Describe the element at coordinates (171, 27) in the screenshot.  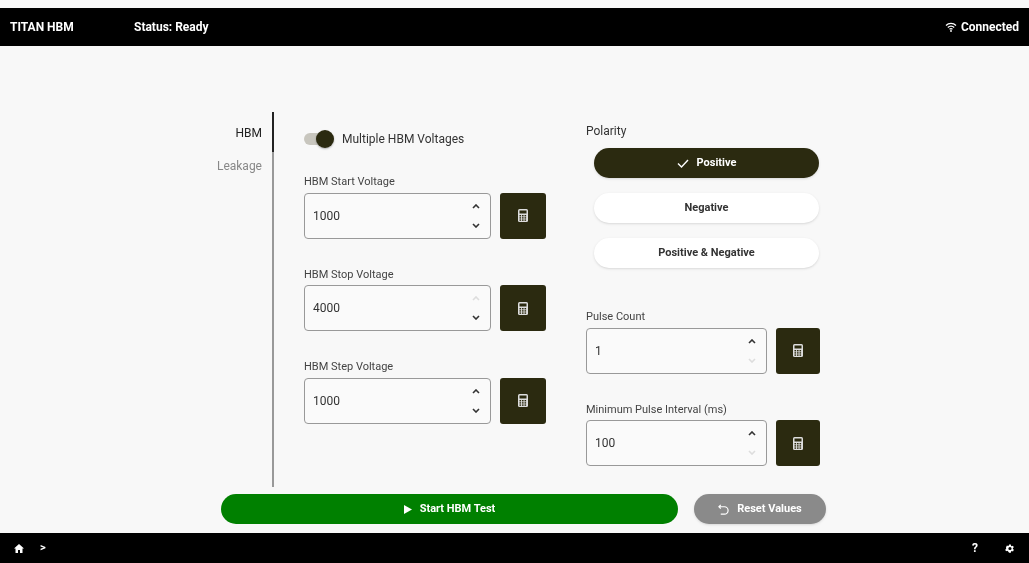
I see `status-text: Status: Ready` at that location.